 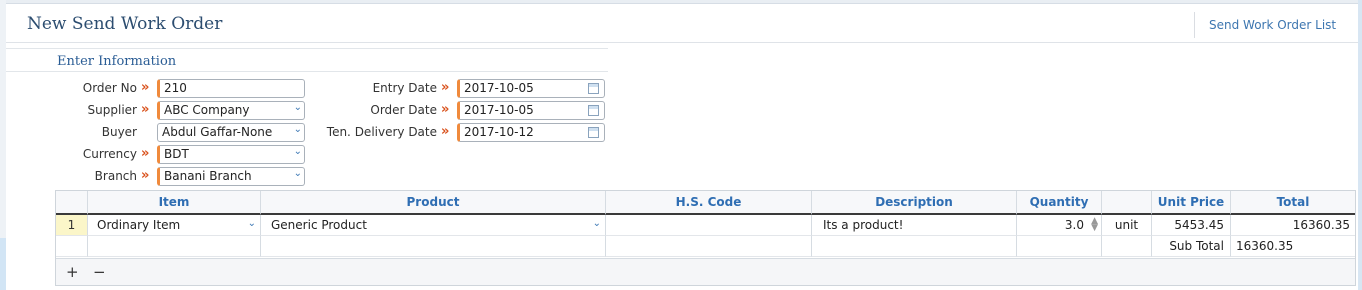 What do you see at coordinates (1191, 225) in the screenshot?
I see `unit-price-cell: 5453.45` at bounding box center [1191, 225].